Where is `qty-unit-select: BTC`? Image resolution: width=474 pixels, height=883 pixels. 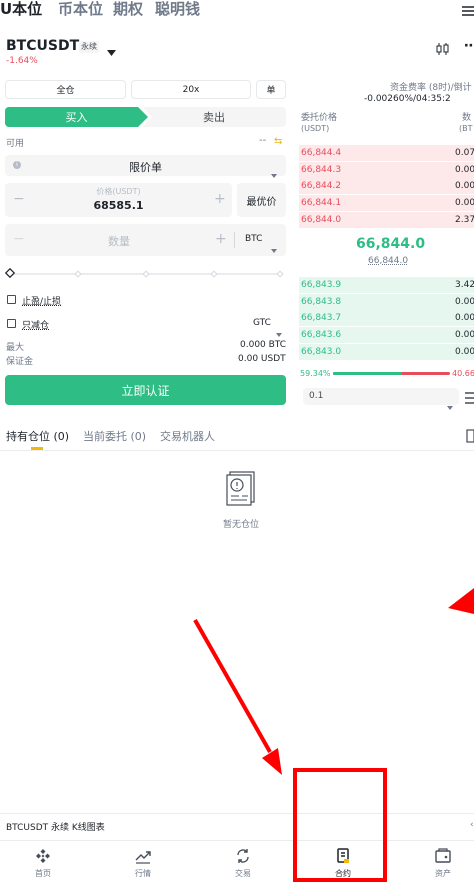
qty-unit-select: BTC is located at coordinates (253, 239).